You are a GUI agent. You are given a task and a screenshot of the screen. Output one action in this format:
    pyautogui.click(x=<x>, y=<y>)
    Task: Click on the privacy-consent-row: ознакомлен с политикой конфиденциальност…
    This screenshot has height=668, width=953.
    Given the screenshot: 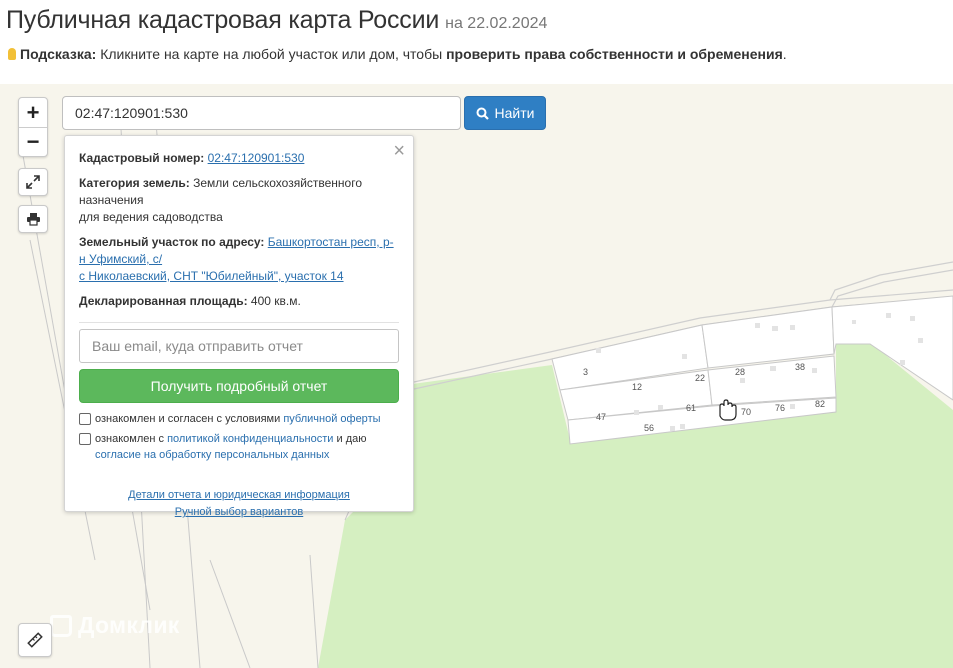 What is the action you would take?
    pyautogui.click(x=239, y=447)
    